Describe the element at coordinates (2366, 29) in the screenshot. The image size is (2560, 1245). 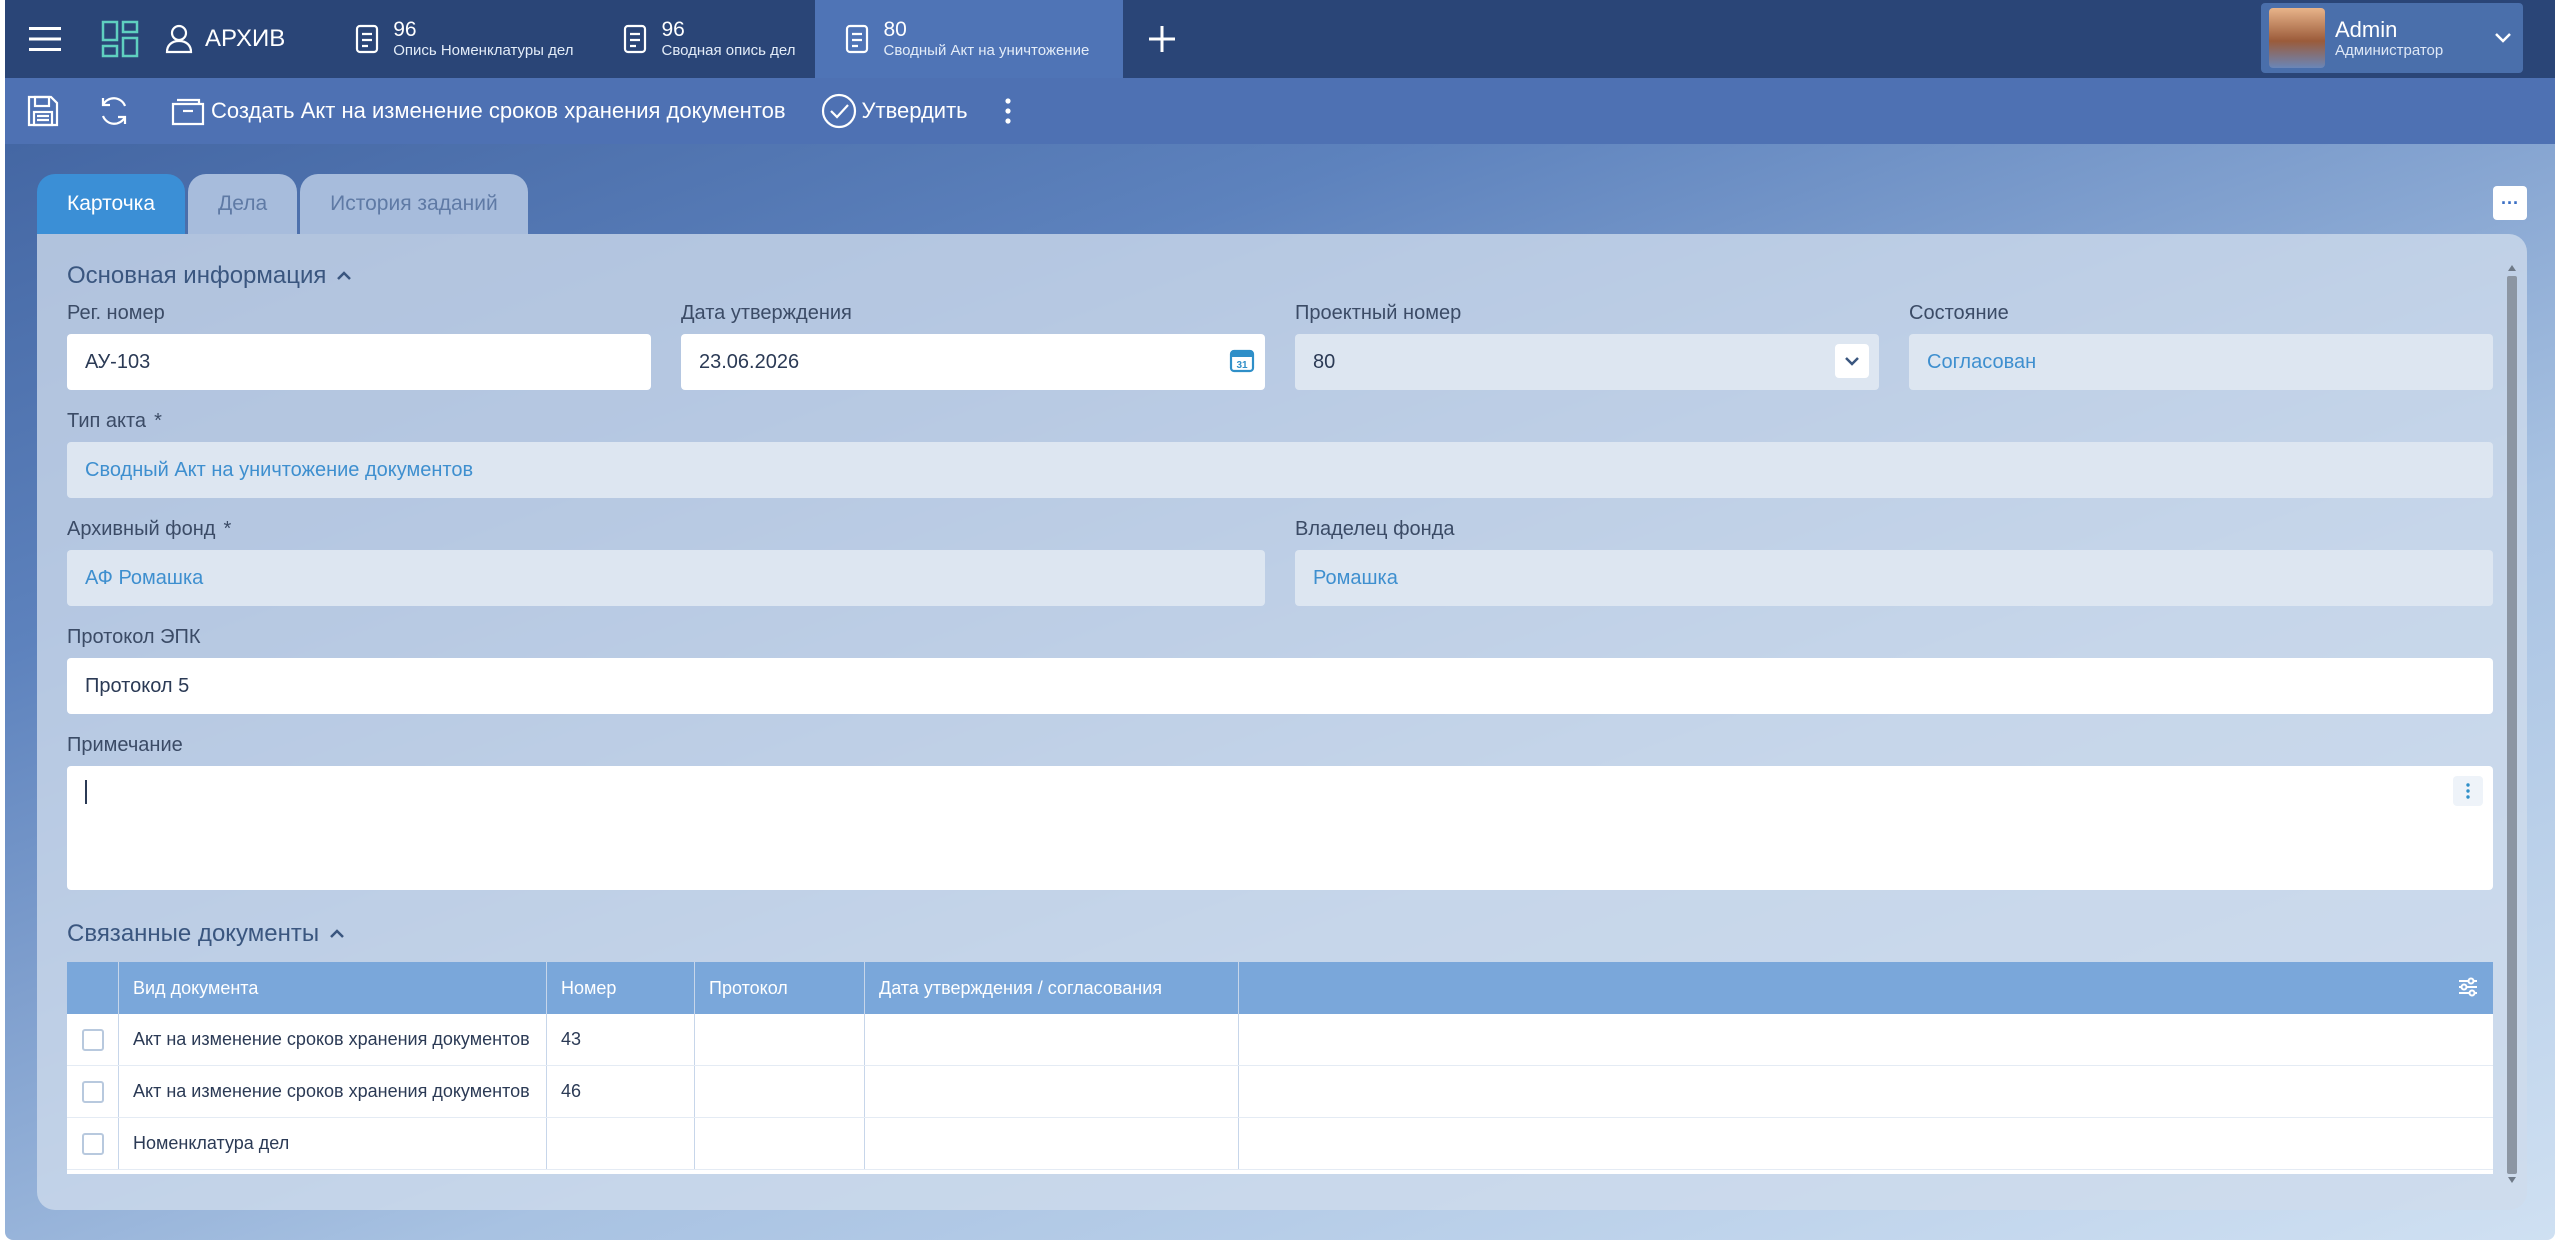
I see `user-name: Admin` at that location.